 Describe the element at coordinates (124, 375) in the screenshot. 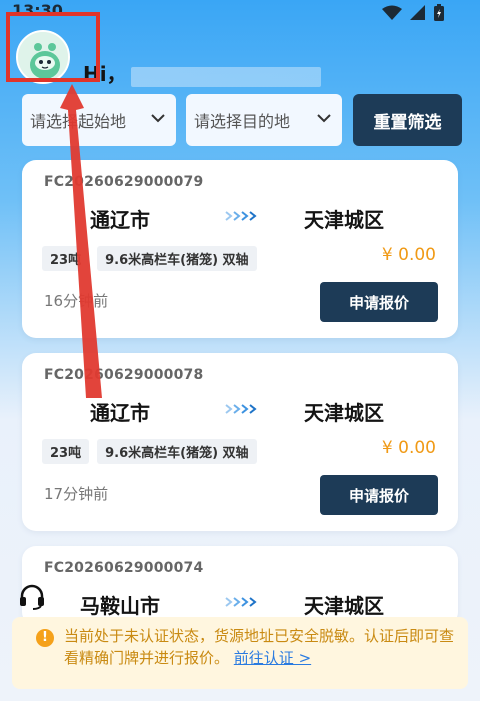

I see `order-number: FC20260629000078` at that location.